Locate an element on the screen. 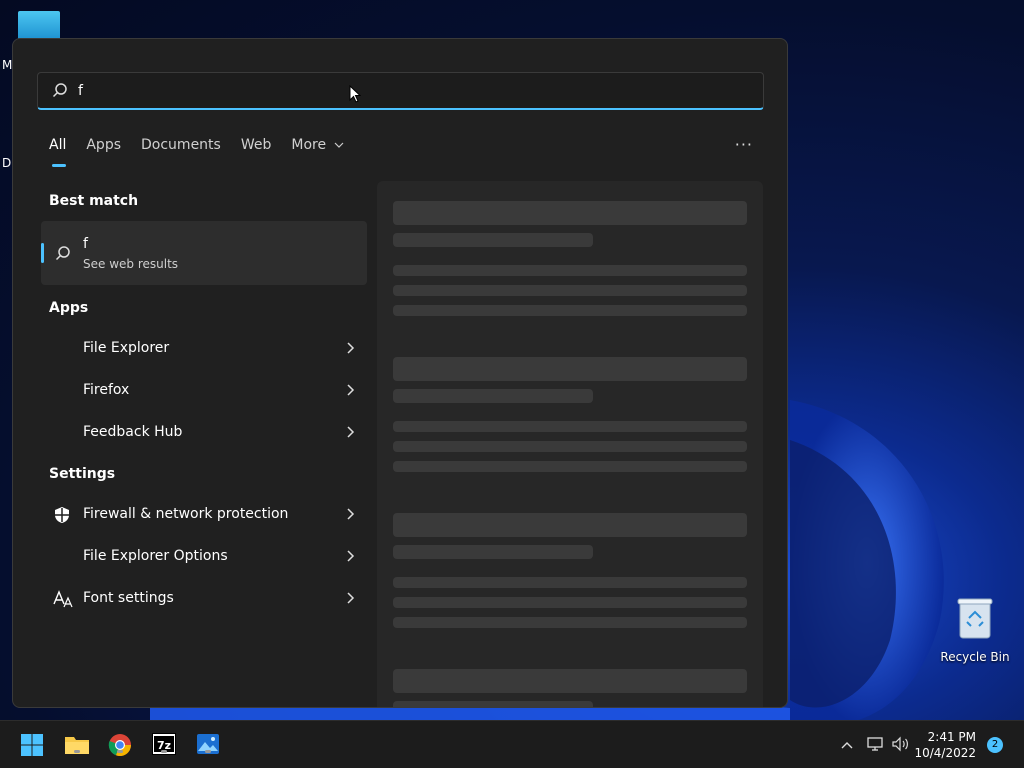 This screenshot has height=768, width=1024. apps-heading: Apps is located at coordinates (69, 308).